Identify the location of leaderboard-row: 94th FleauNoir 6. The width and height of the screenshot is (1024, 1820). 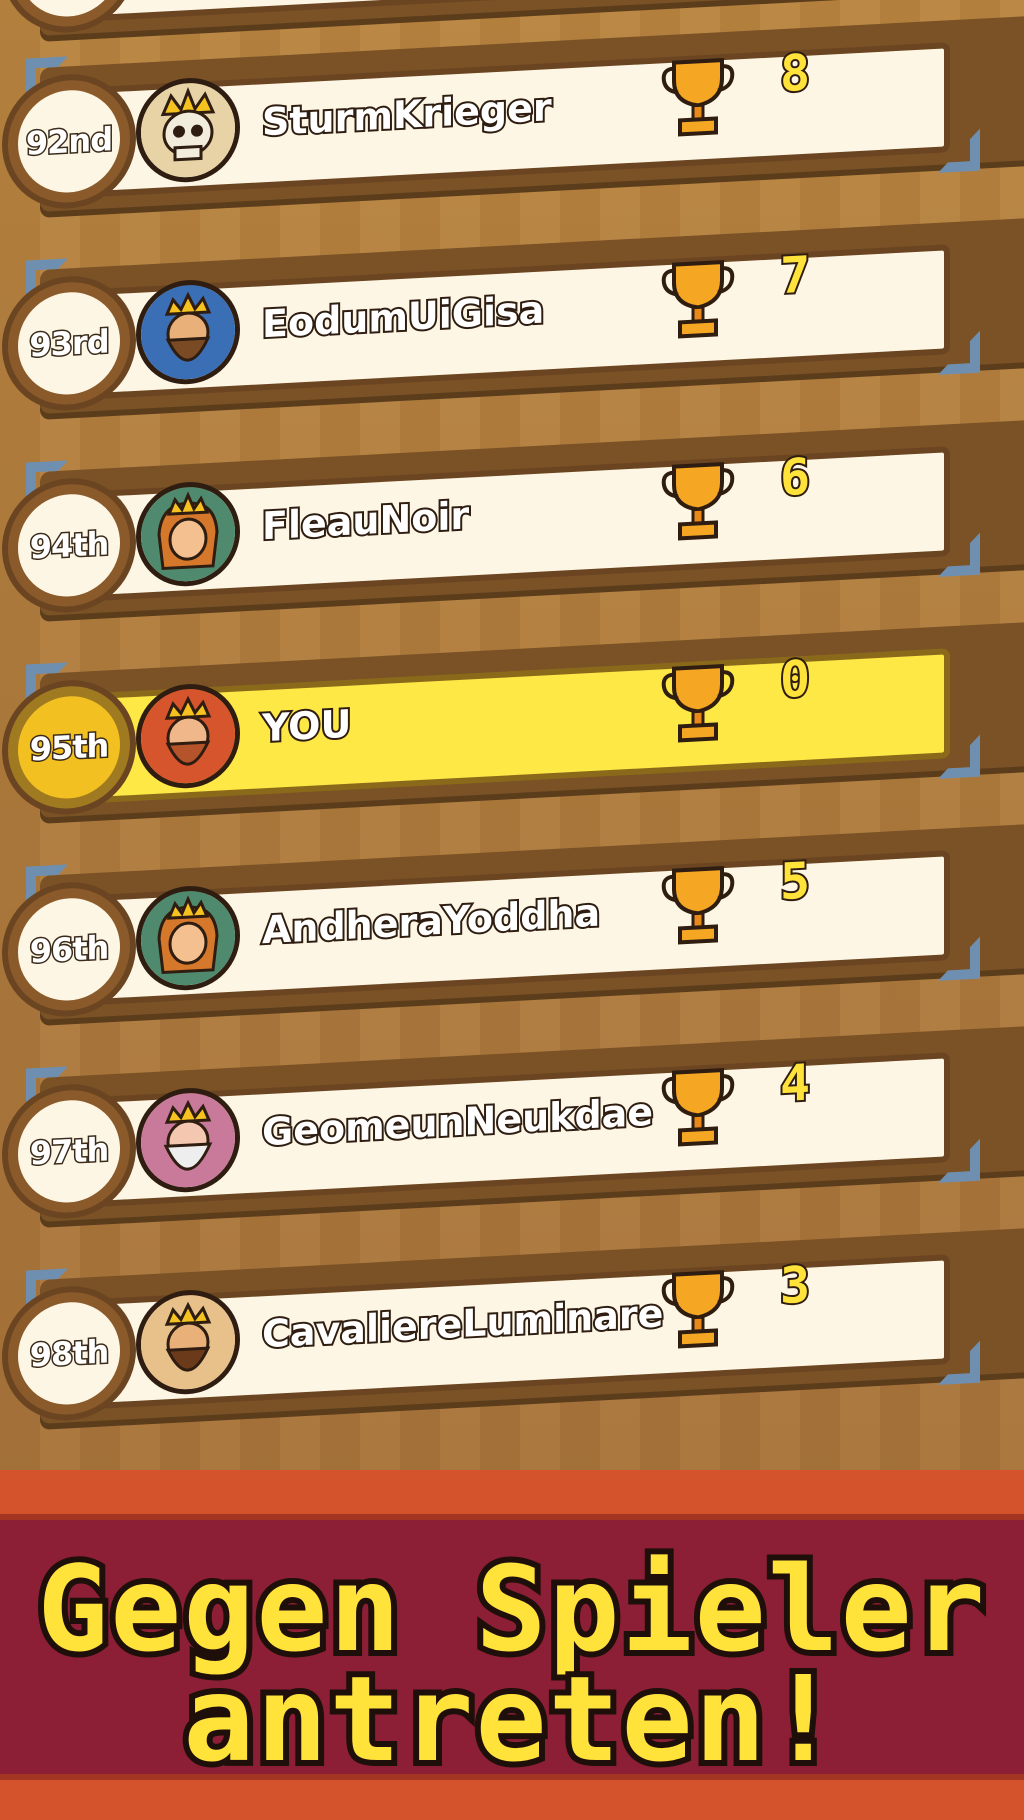
(512, 518).